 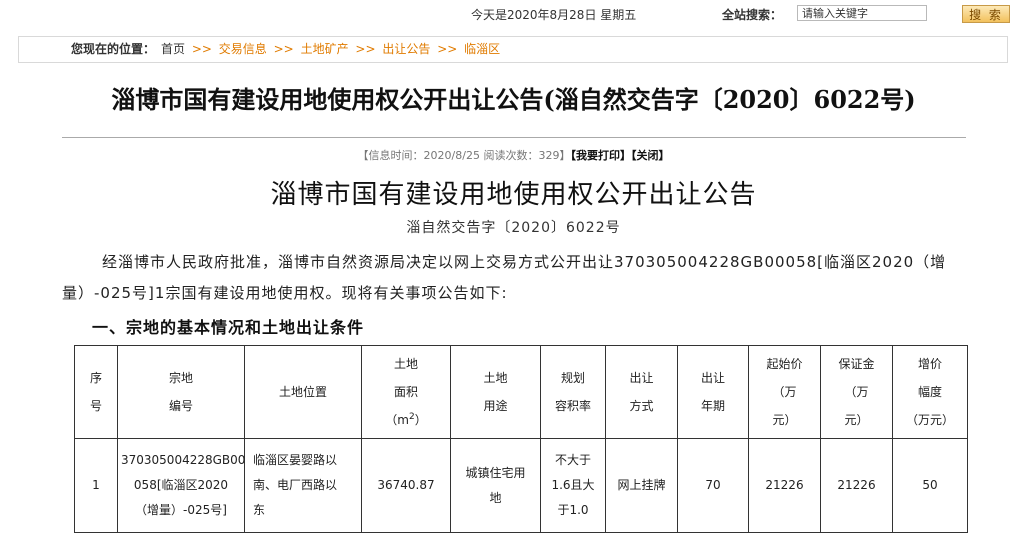 I want to click on cell-location: 临淄区晏婴路以 南、电厂西路以东, so click(x=303, y=485).